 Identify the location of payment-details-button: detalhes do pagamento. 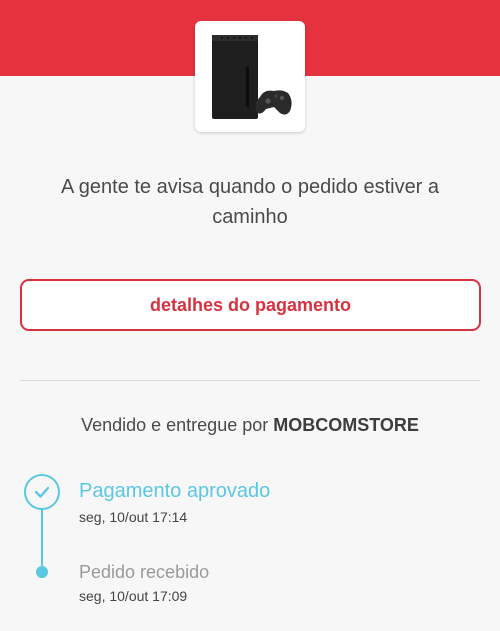
(250, 305).